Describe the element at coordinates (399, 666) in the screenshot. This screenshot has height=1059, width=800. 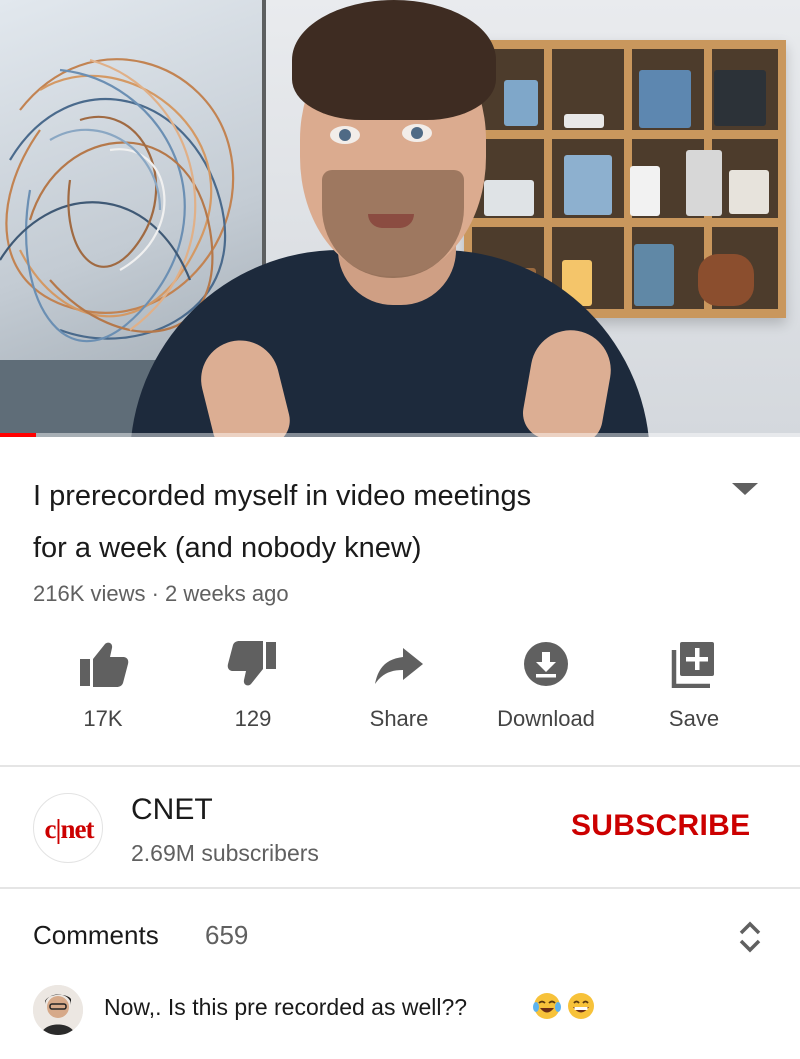
I see `share-arrow-icon` at that location.